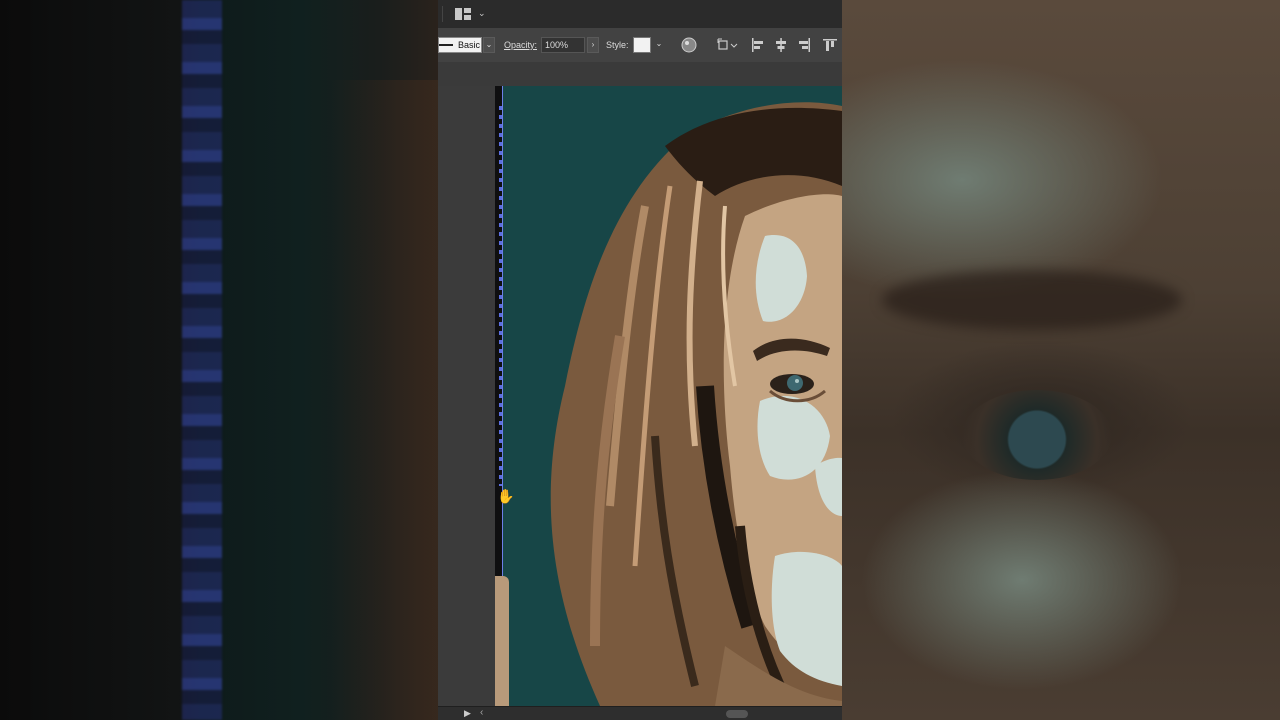  What do you see at coordinates (500, 296) in the screenshot?
I see `anchor-points` at bounding box center [500, 296].